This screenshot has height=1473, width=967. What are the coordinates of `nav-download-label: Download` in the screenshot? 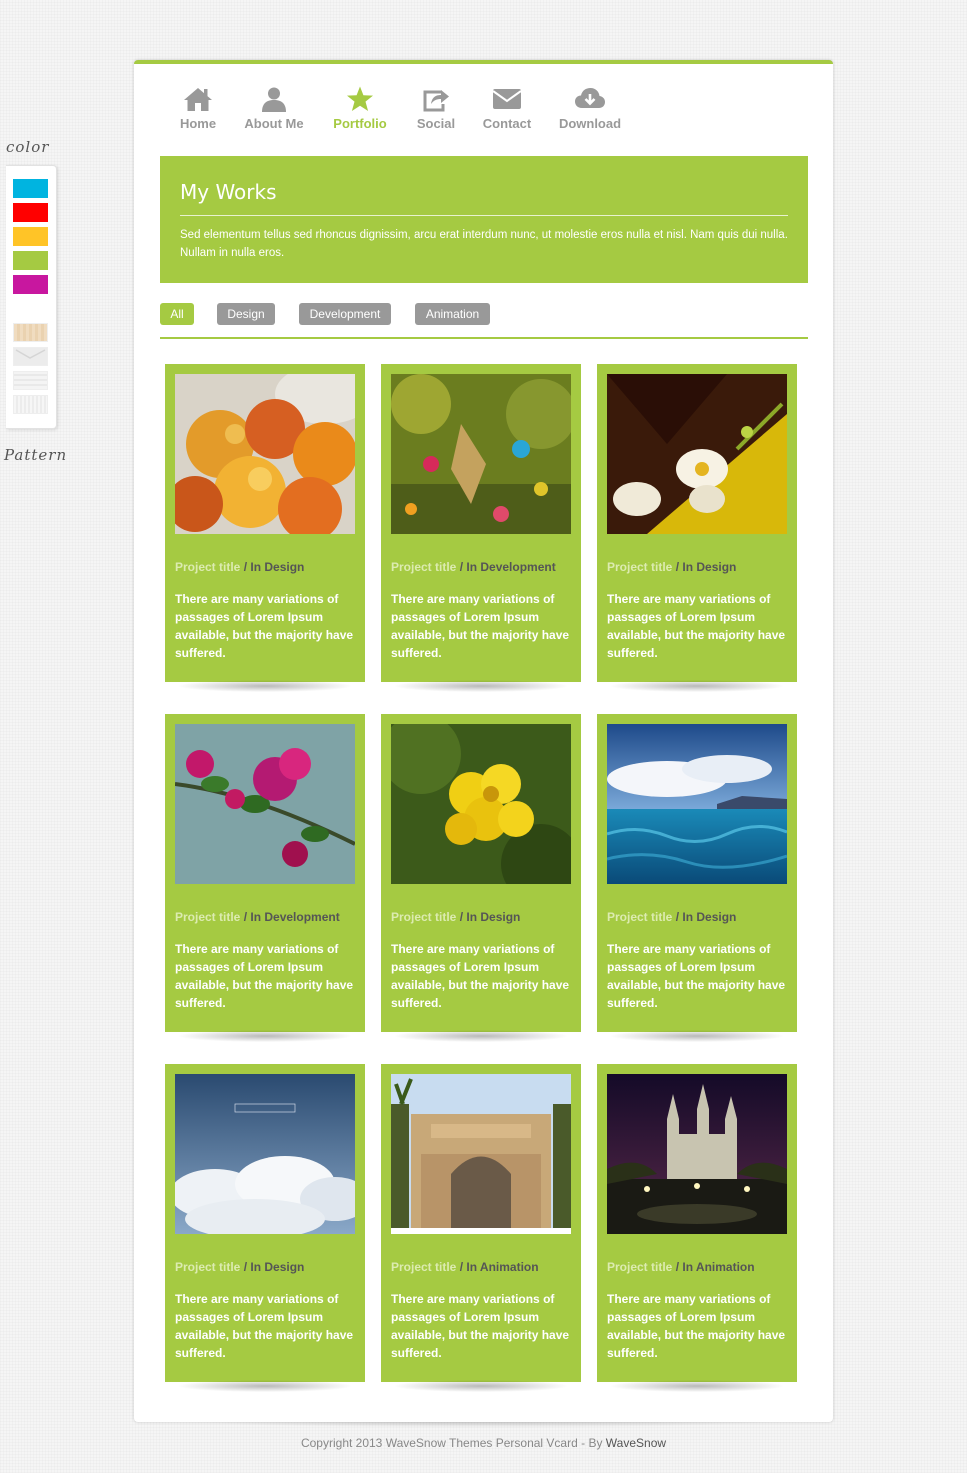 It's located at (590, 123).